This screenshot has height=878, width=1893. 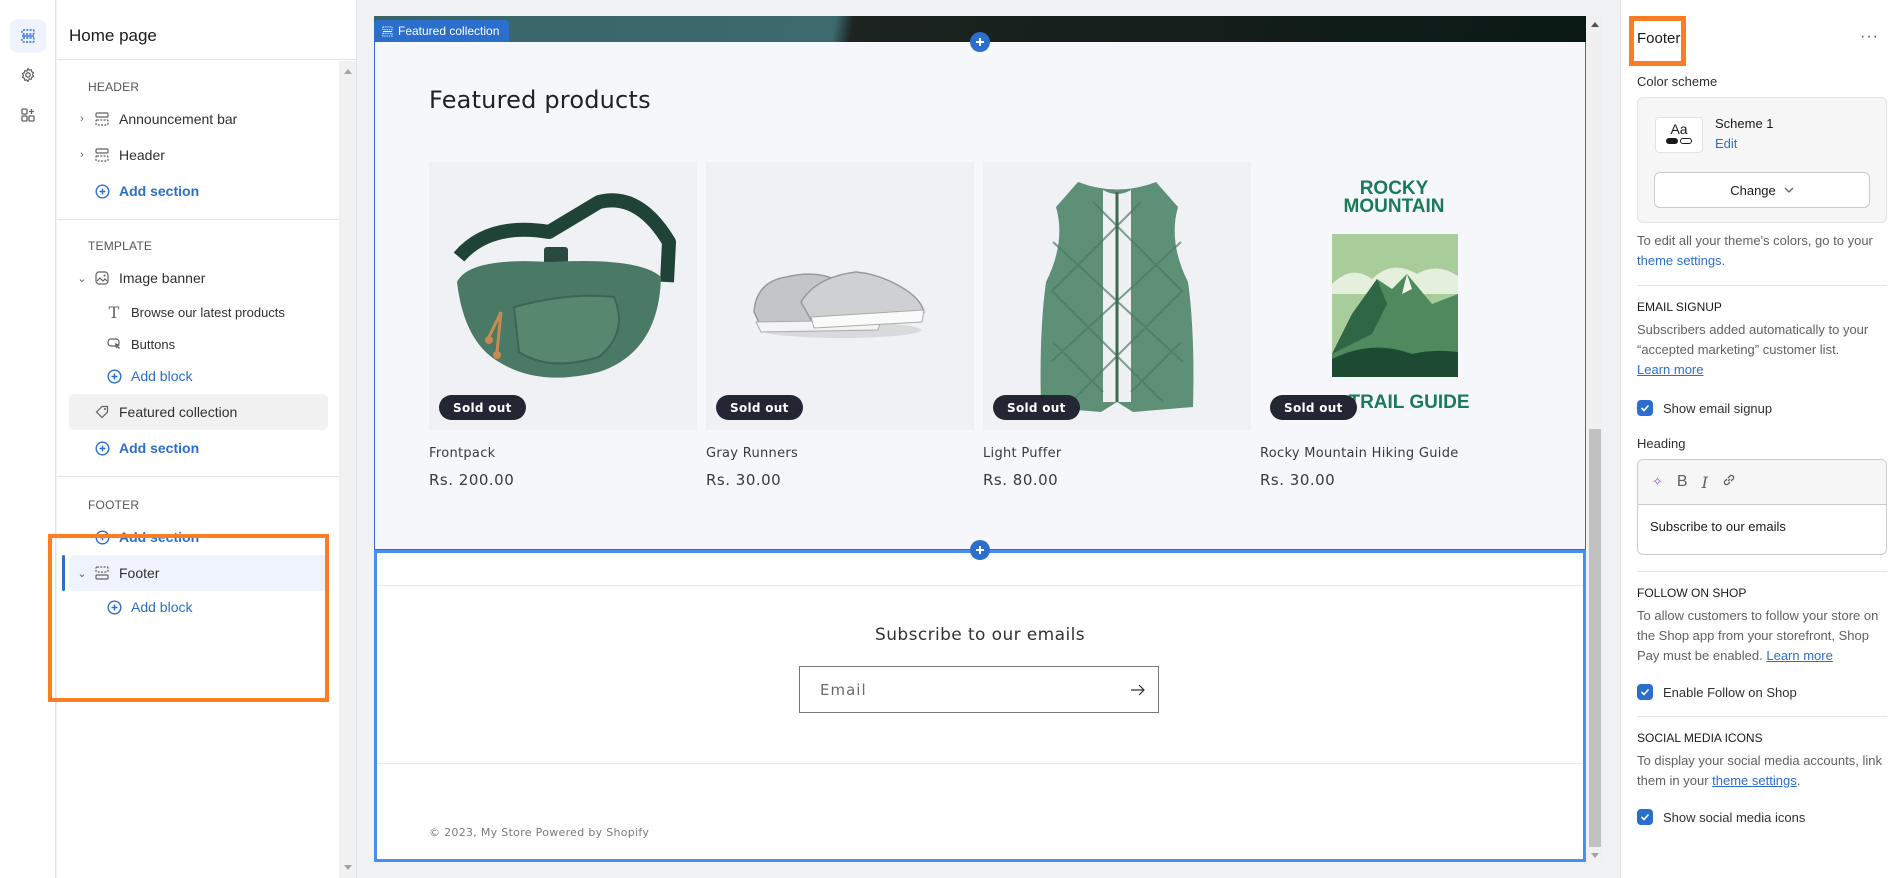 What do you see at coordinates (1762, 817) in the screenshot?
I see `show-social-media-icons-checkbox: Show social media icons` at bounding box center [1762, 817].